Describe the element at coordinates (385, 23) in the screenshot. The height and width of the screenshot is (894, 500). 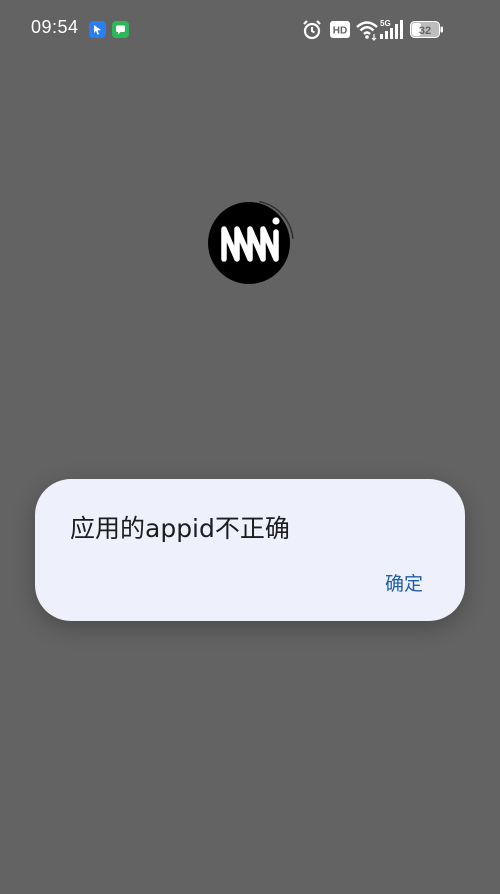
I see `network-label: 5G` at that location.